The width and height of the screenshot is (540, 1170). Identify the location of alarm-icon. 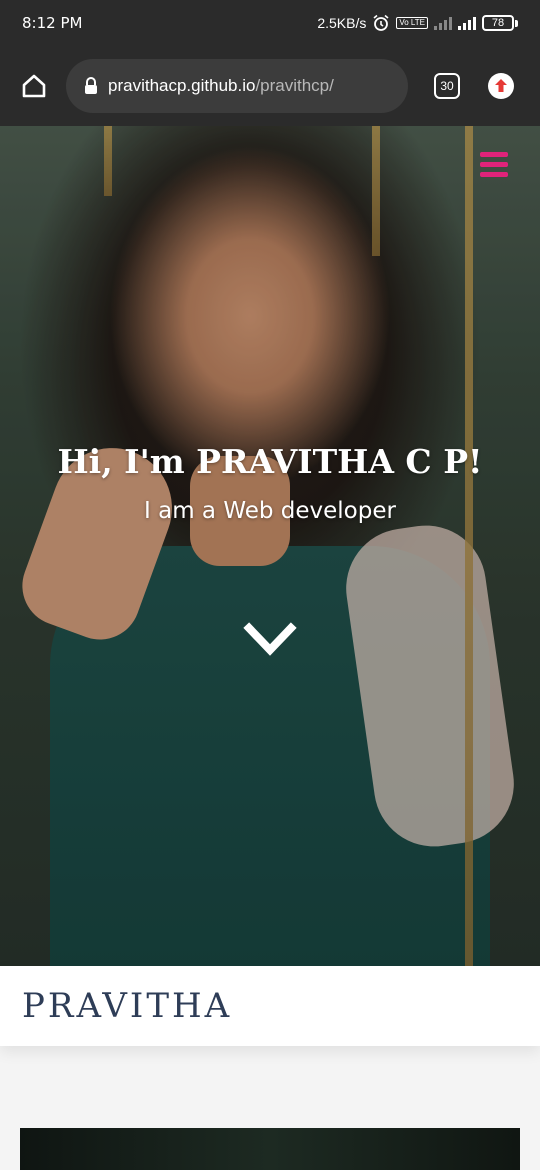
(381, 22).